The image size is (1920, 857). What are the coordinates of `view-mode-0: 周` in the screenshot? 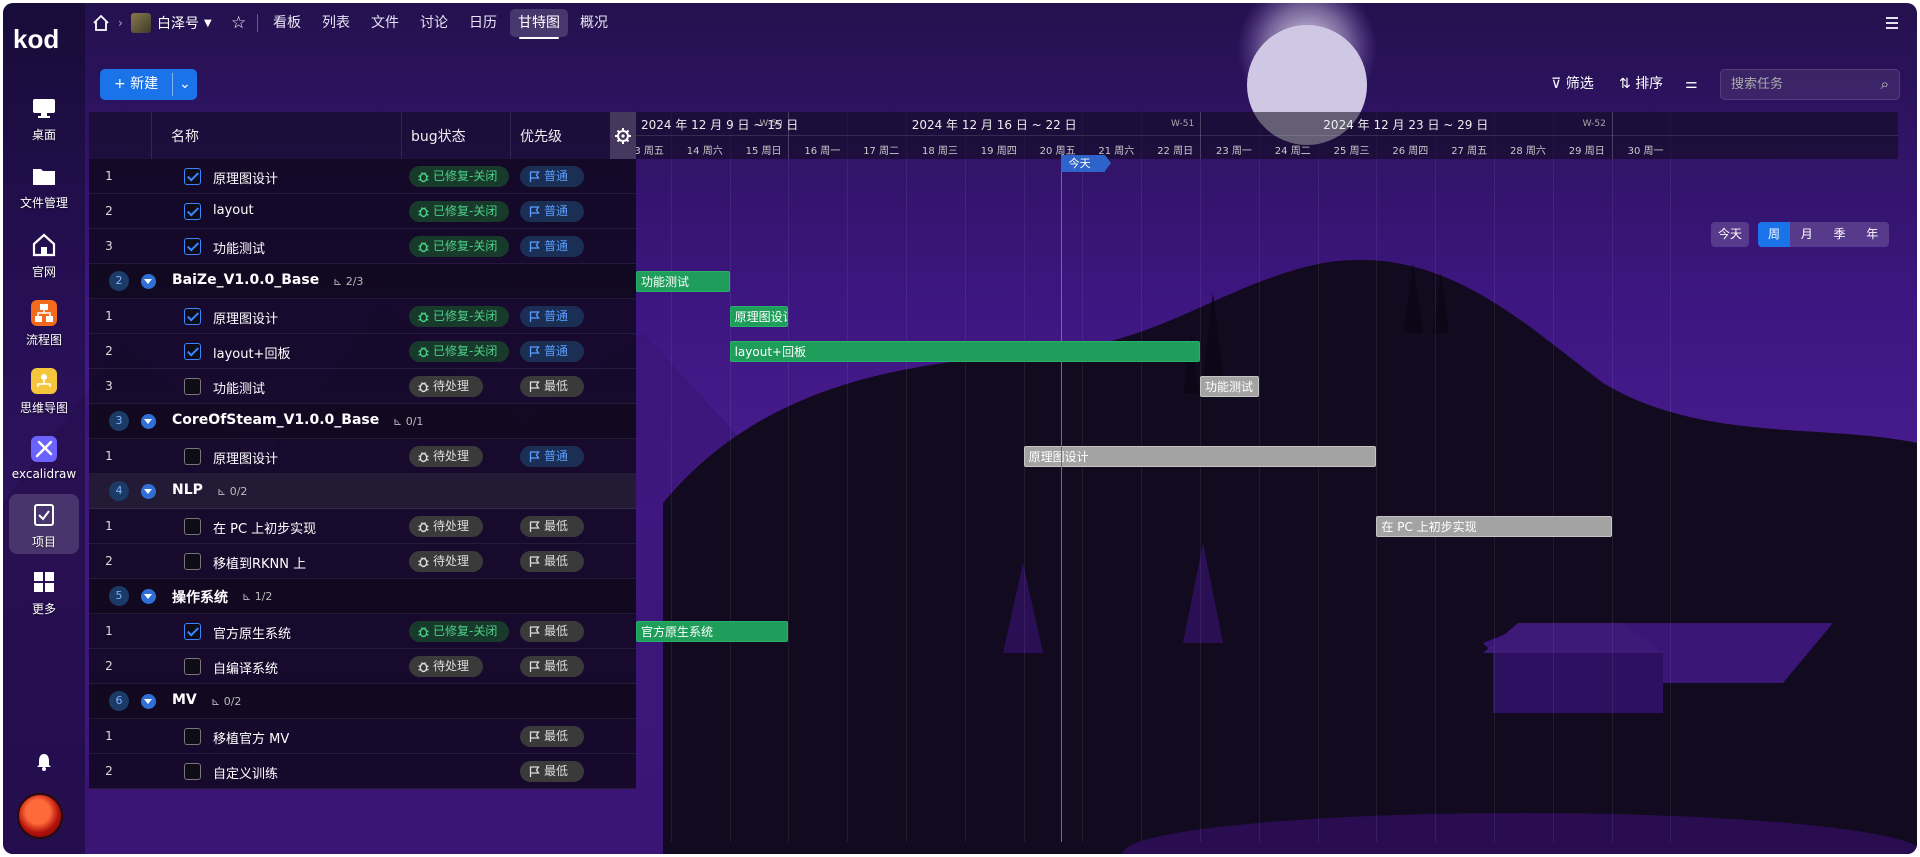 It's located at (1774, 234).